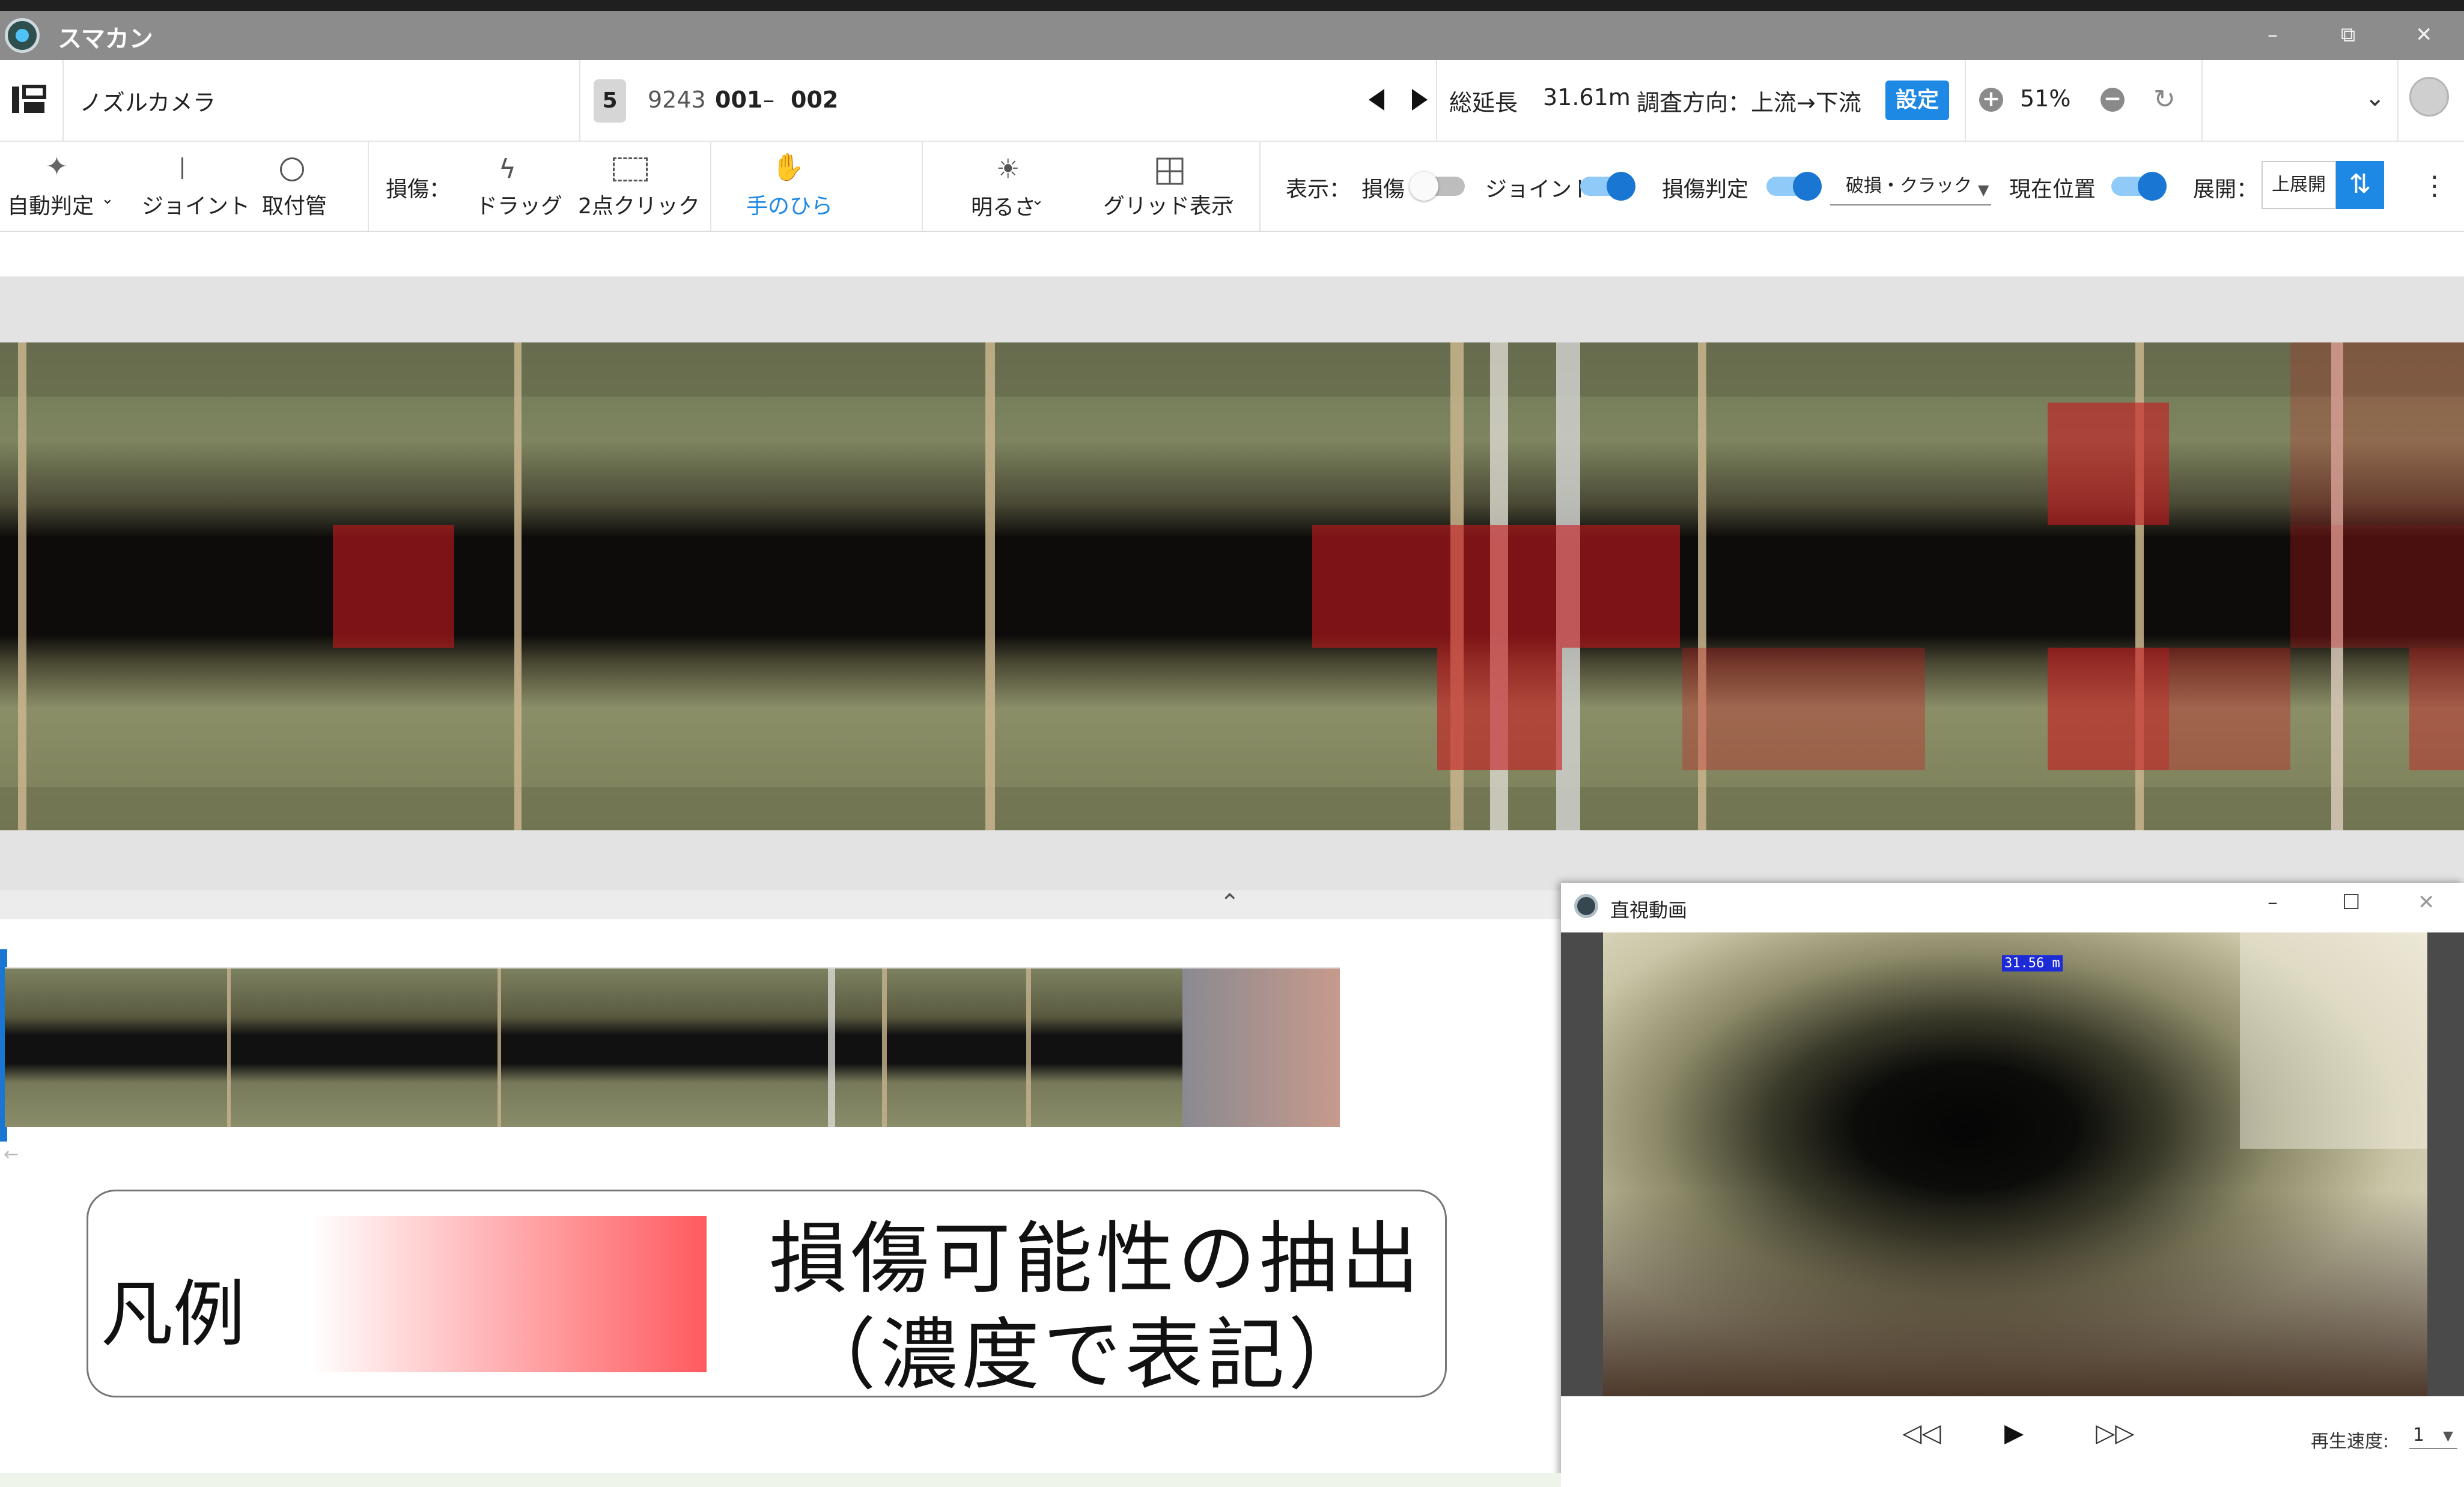 This screenshot has height=1487, width=2464. What do you see at coordinates (1991, 100) in the screenshot?
I see `zoom-in-icon: +` at bounding box center [1991, 100].